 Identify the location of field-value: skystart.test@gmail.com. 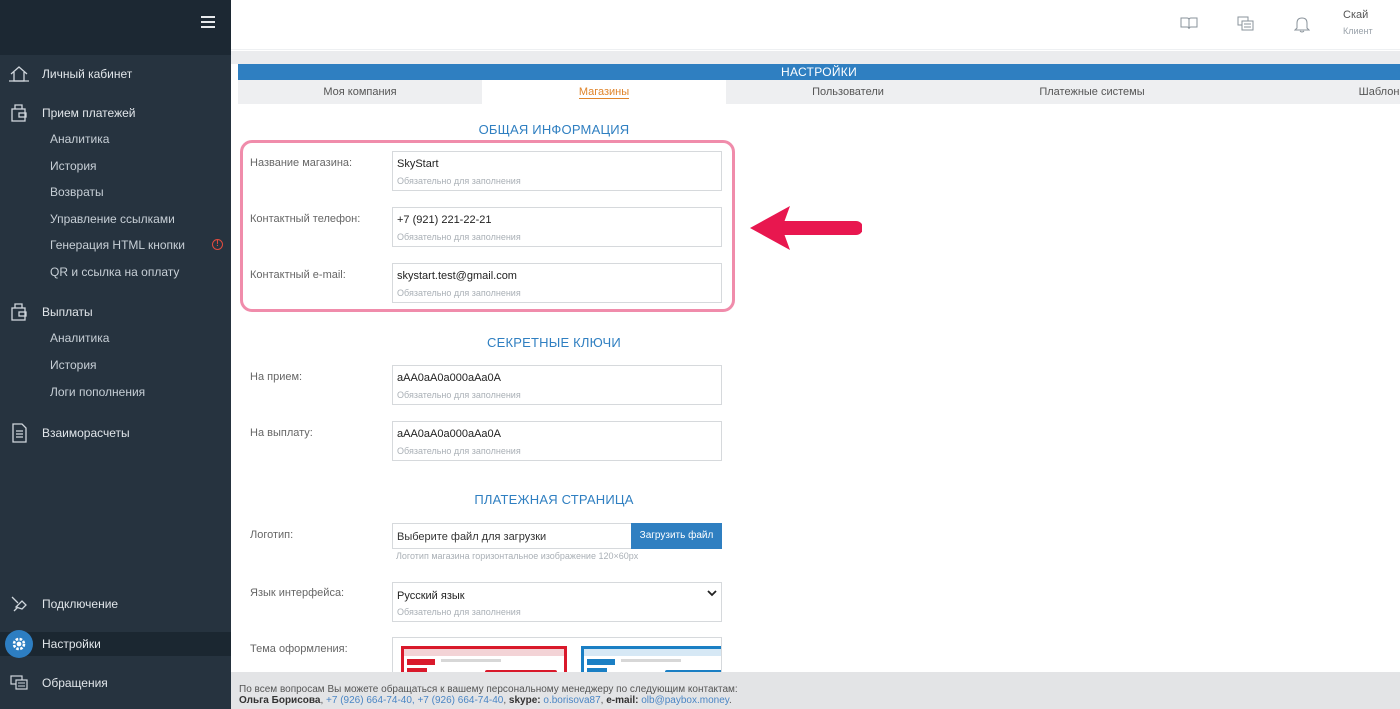
(457, 276).